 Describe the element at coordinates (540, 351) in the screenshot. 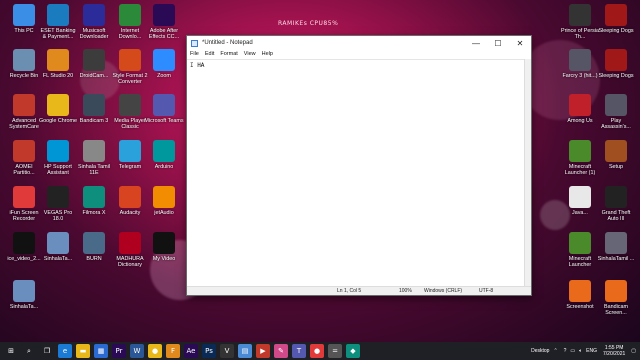

I see `desktop-toolbar-label: Desktop` at that location.